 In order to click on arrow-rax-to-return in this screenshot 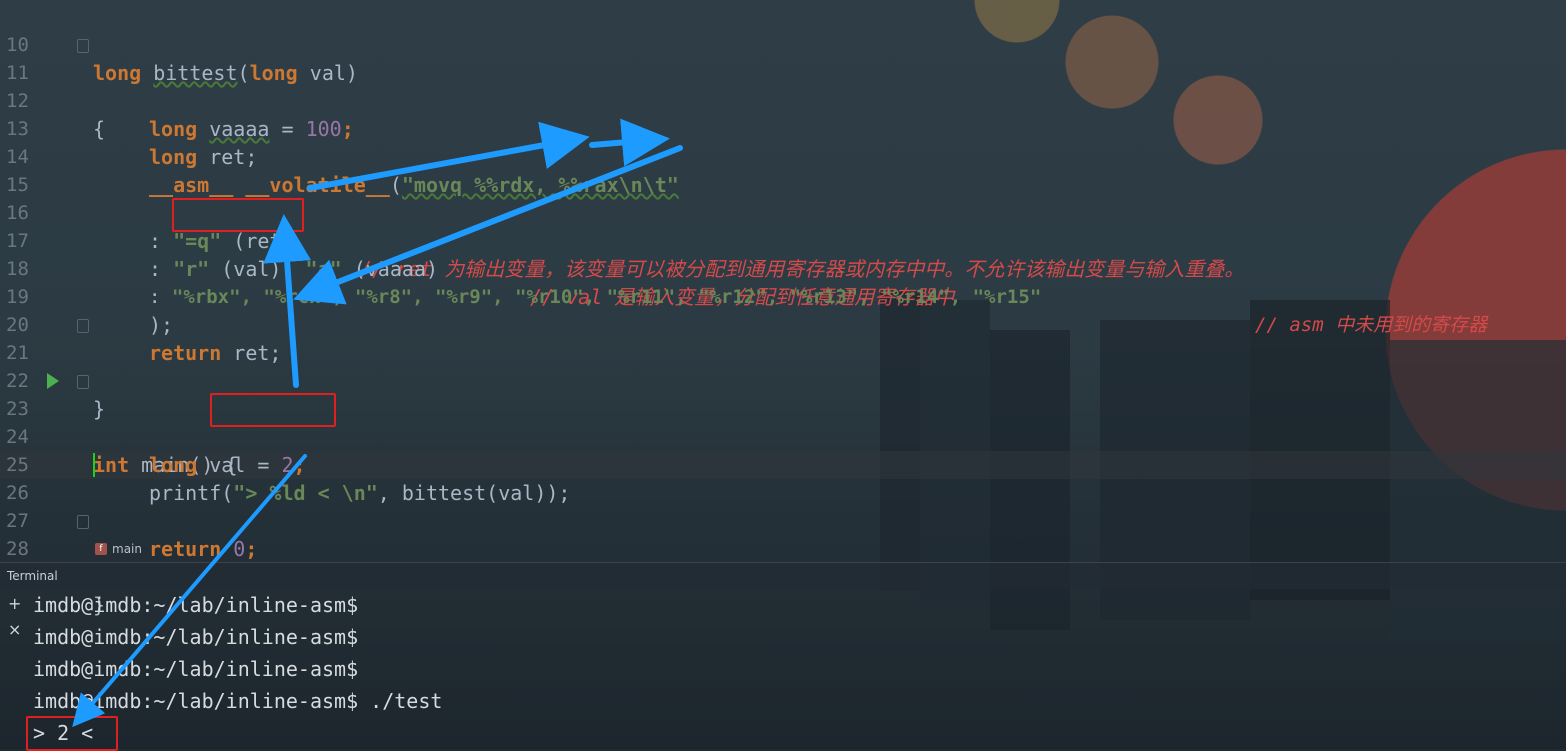, I will do `click(488, 225)`.